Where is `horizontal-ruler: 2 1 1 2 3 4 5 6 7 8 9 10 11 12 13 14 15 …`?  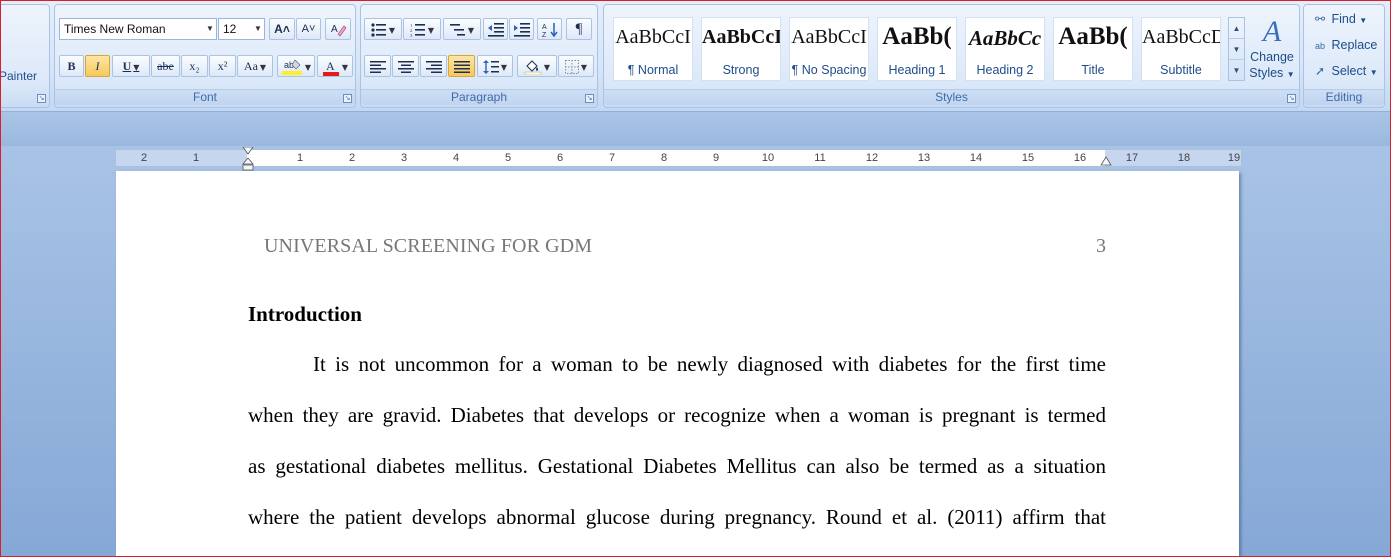 horizontal-ruler: 2 1 1 2 3 4 5 6 7 8 9 10 11 12 13 14 15 … is located at coordinates (678, 159).